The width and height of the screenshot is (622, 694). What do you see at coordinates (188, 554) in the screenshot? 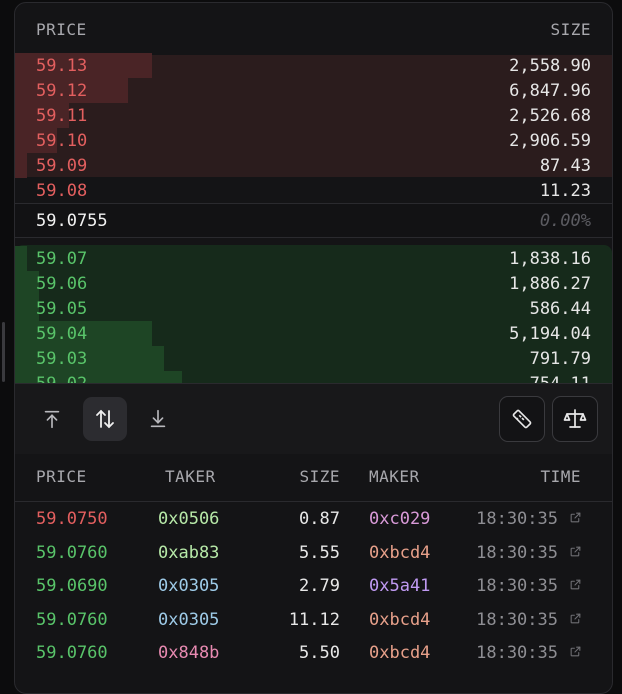
I see `trade-taker: 0xab83` at bounding box center [188, 554].